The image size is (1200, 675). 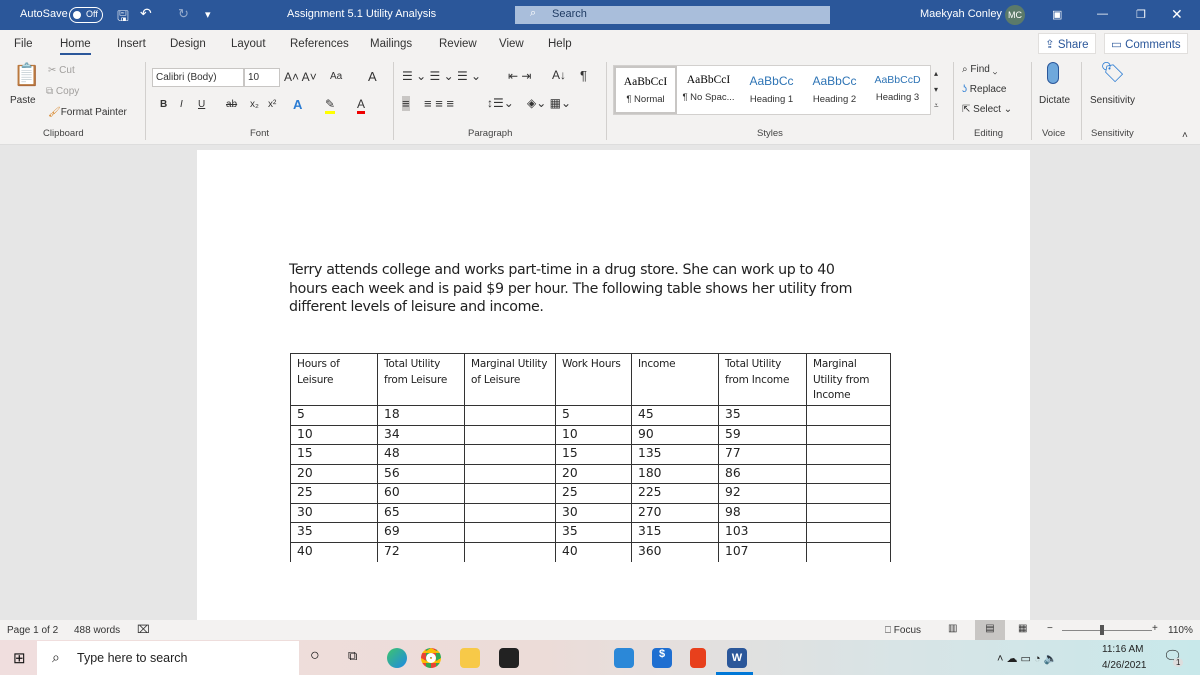 What do you see at coordinates (23, 44) in the screenshot?
I see `tab-file: File` at bounding box center [23, 44].